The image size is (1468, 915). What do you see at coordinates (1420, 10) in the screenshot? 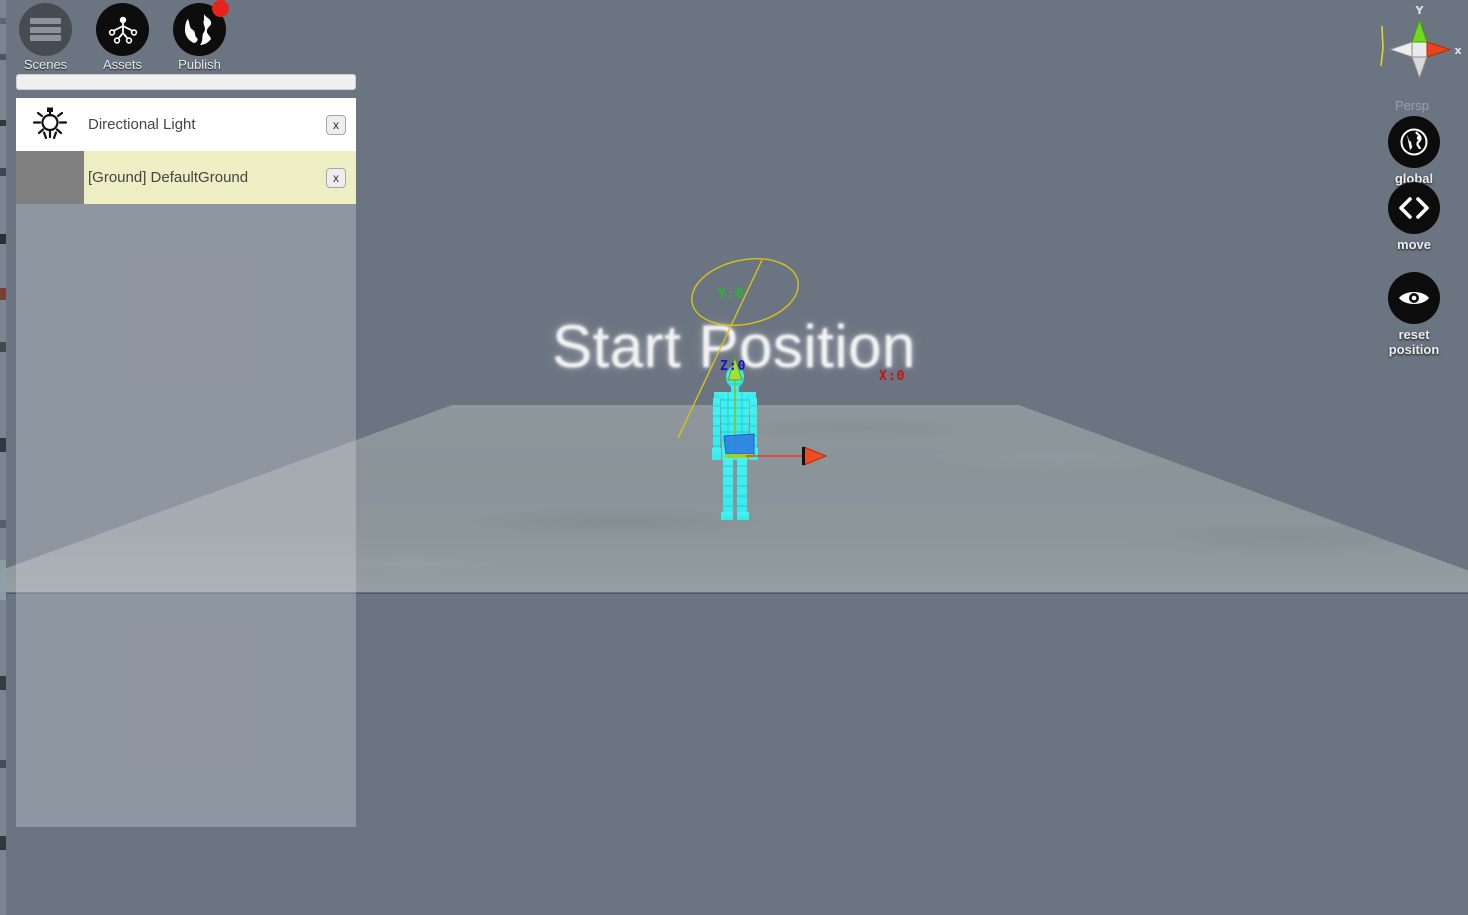
I see `axis-gizmo-y-label: Y` at bounding box center [1420, 10].